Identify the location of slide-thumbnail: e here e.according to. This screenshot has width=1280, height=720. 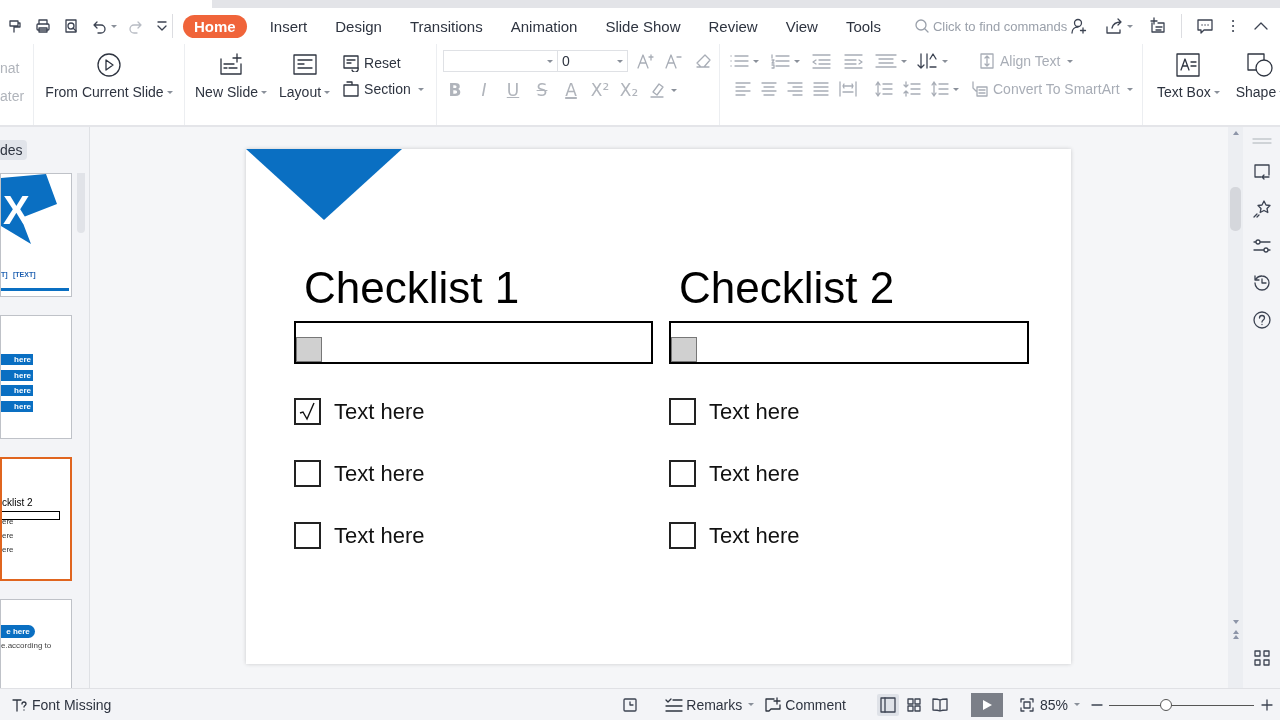
(36, 643).